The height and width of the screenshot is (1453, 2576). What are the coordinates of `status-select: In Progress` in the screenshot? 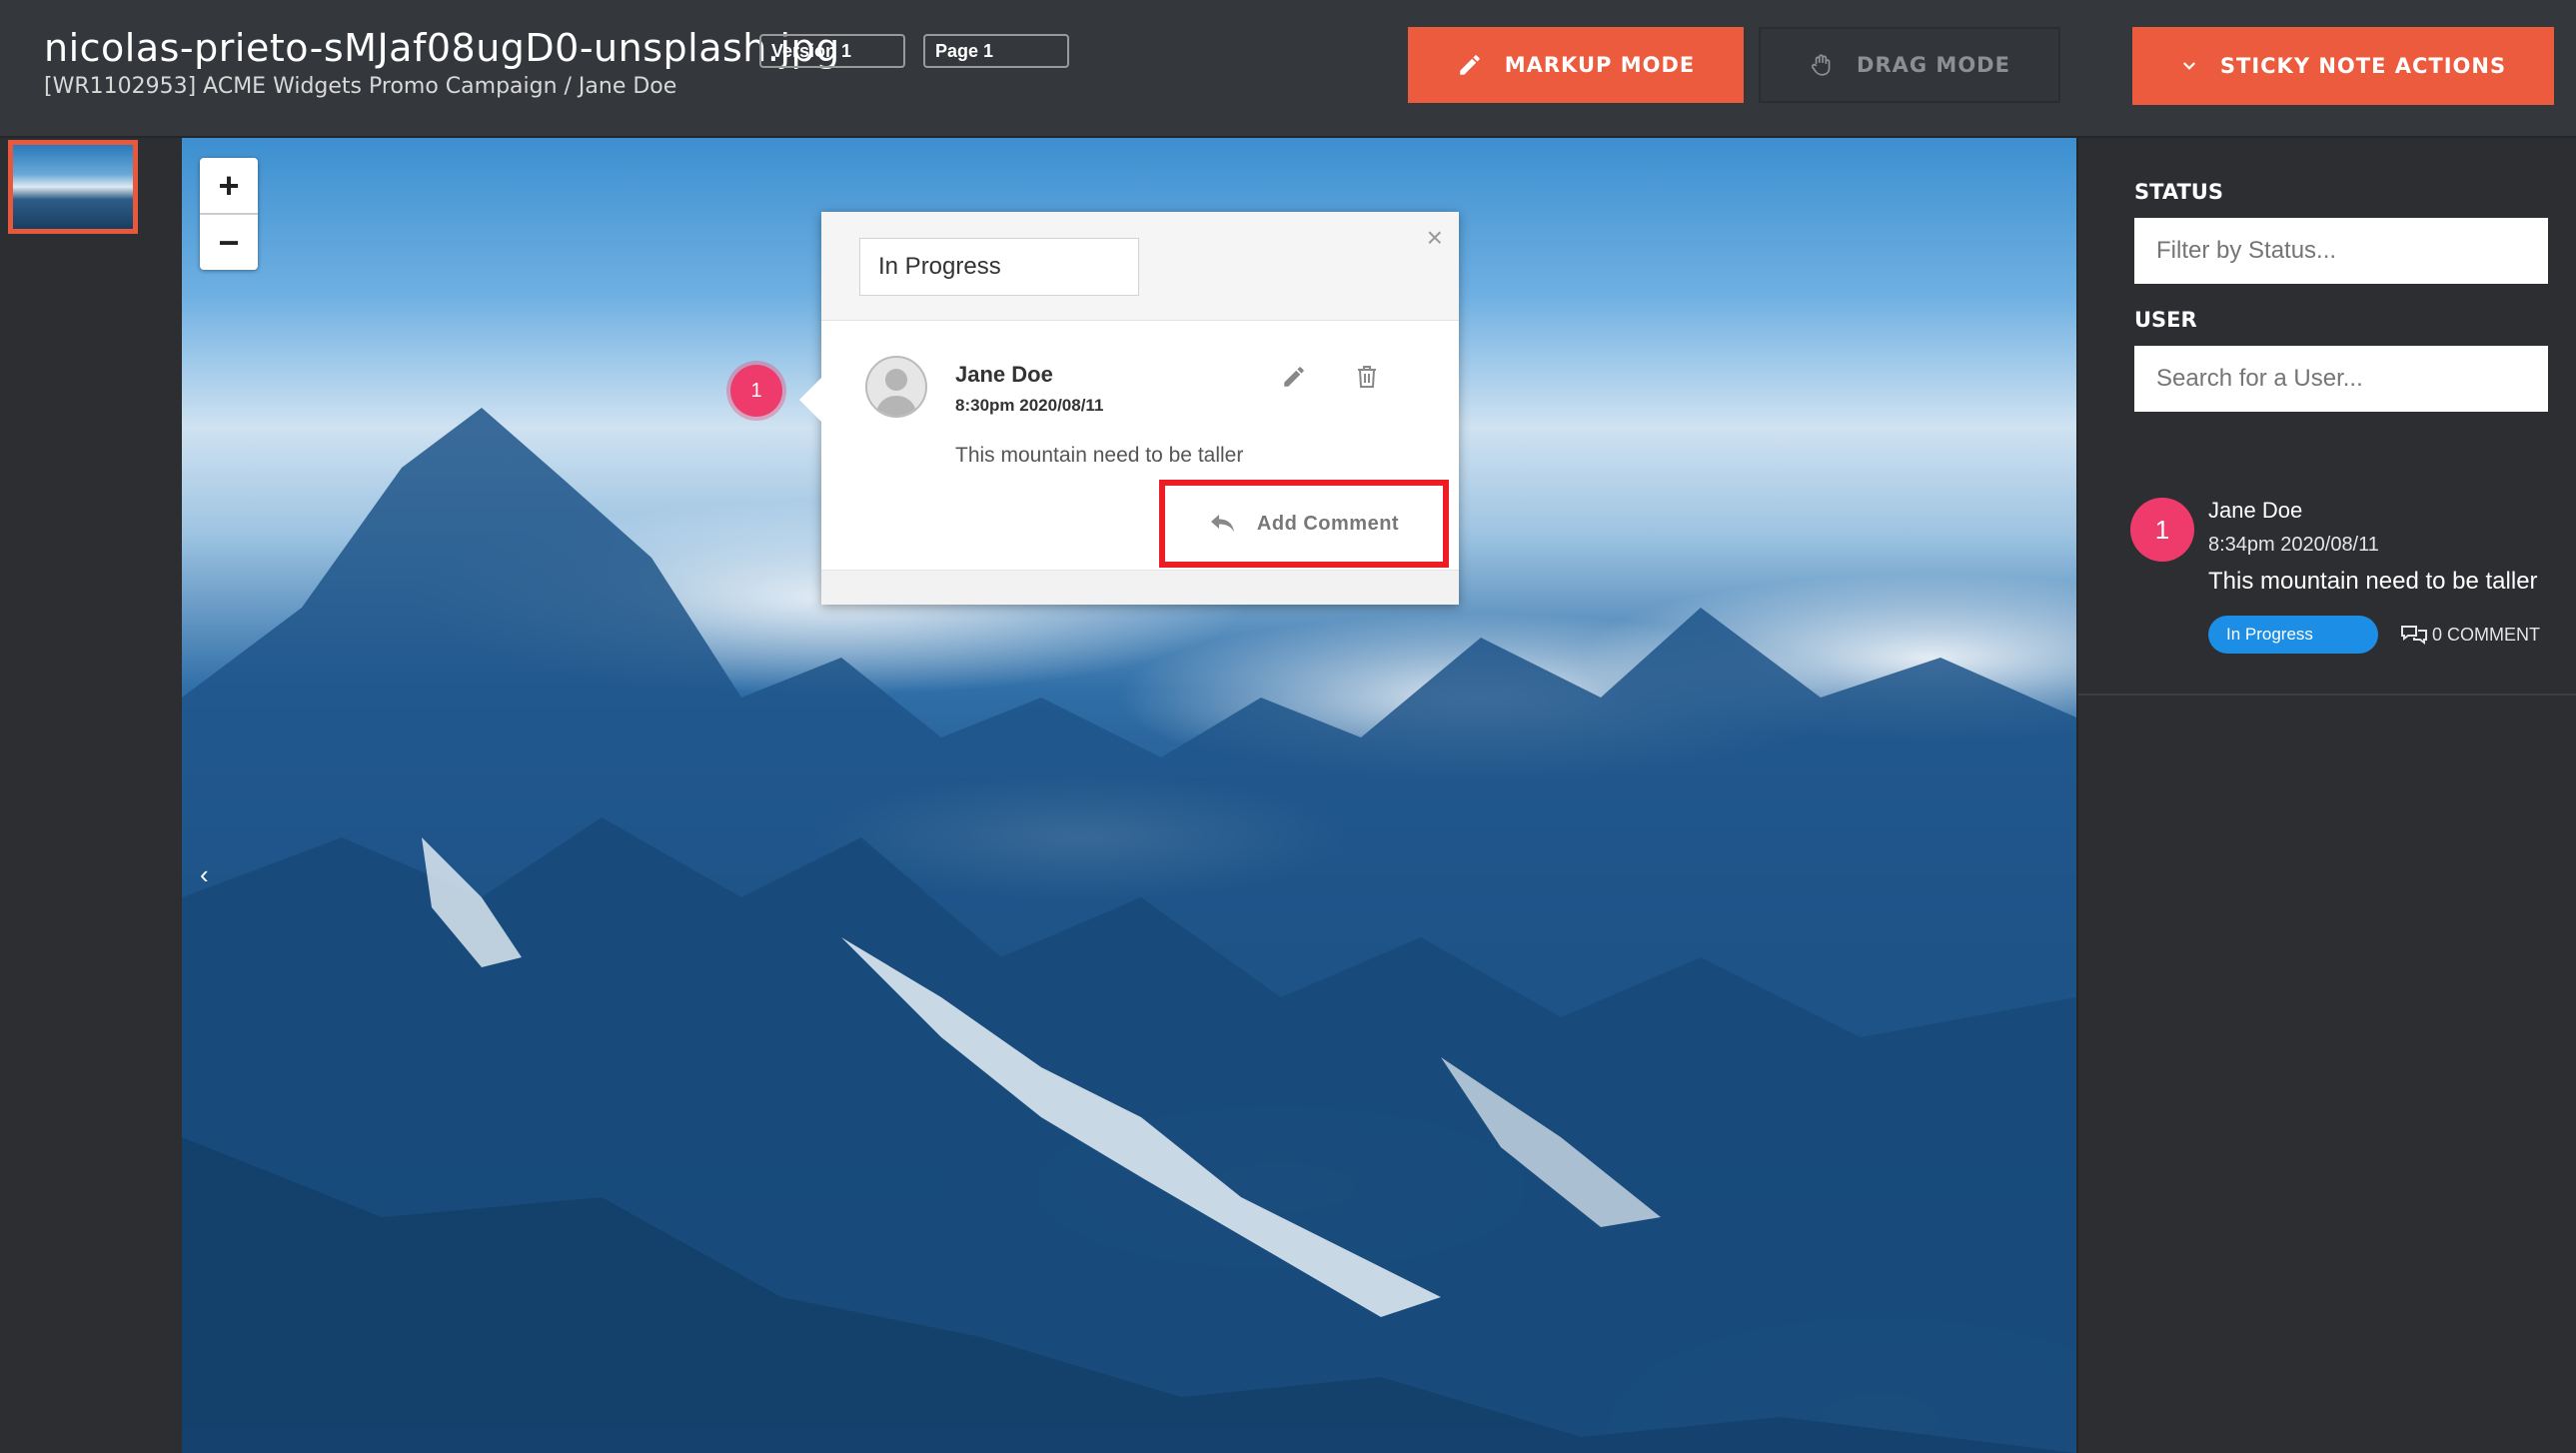 It's located at (999, 267).